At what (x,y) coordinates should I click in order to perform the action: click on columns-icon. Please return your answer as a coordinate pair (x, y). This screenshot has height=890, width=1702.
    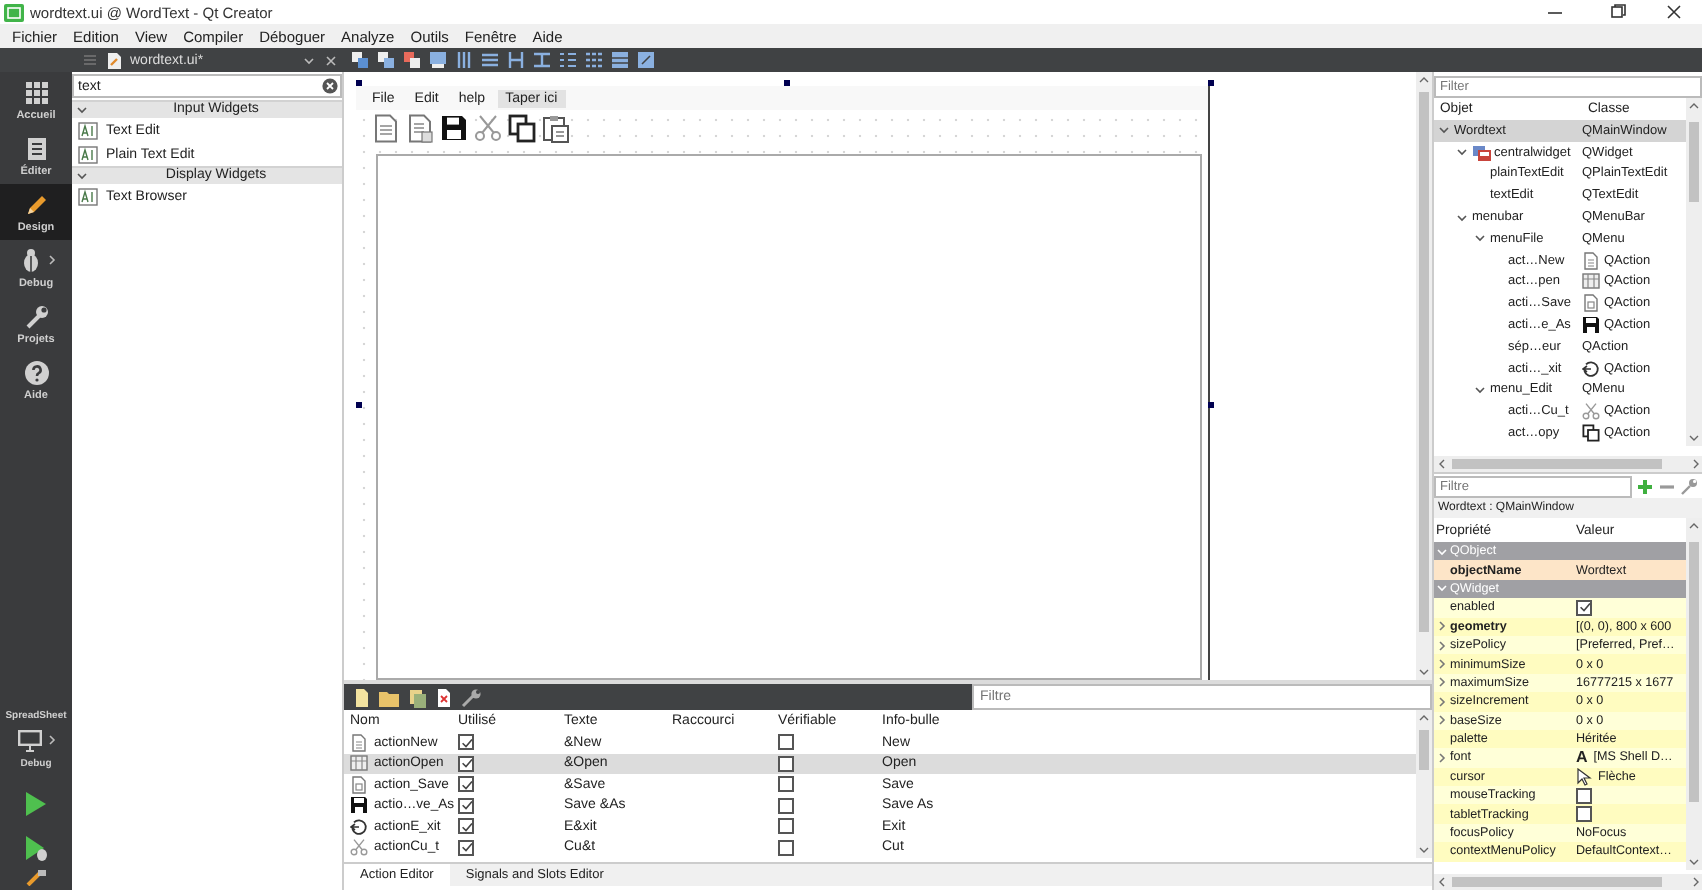
    Looking at the image, I should click on (464, 60).